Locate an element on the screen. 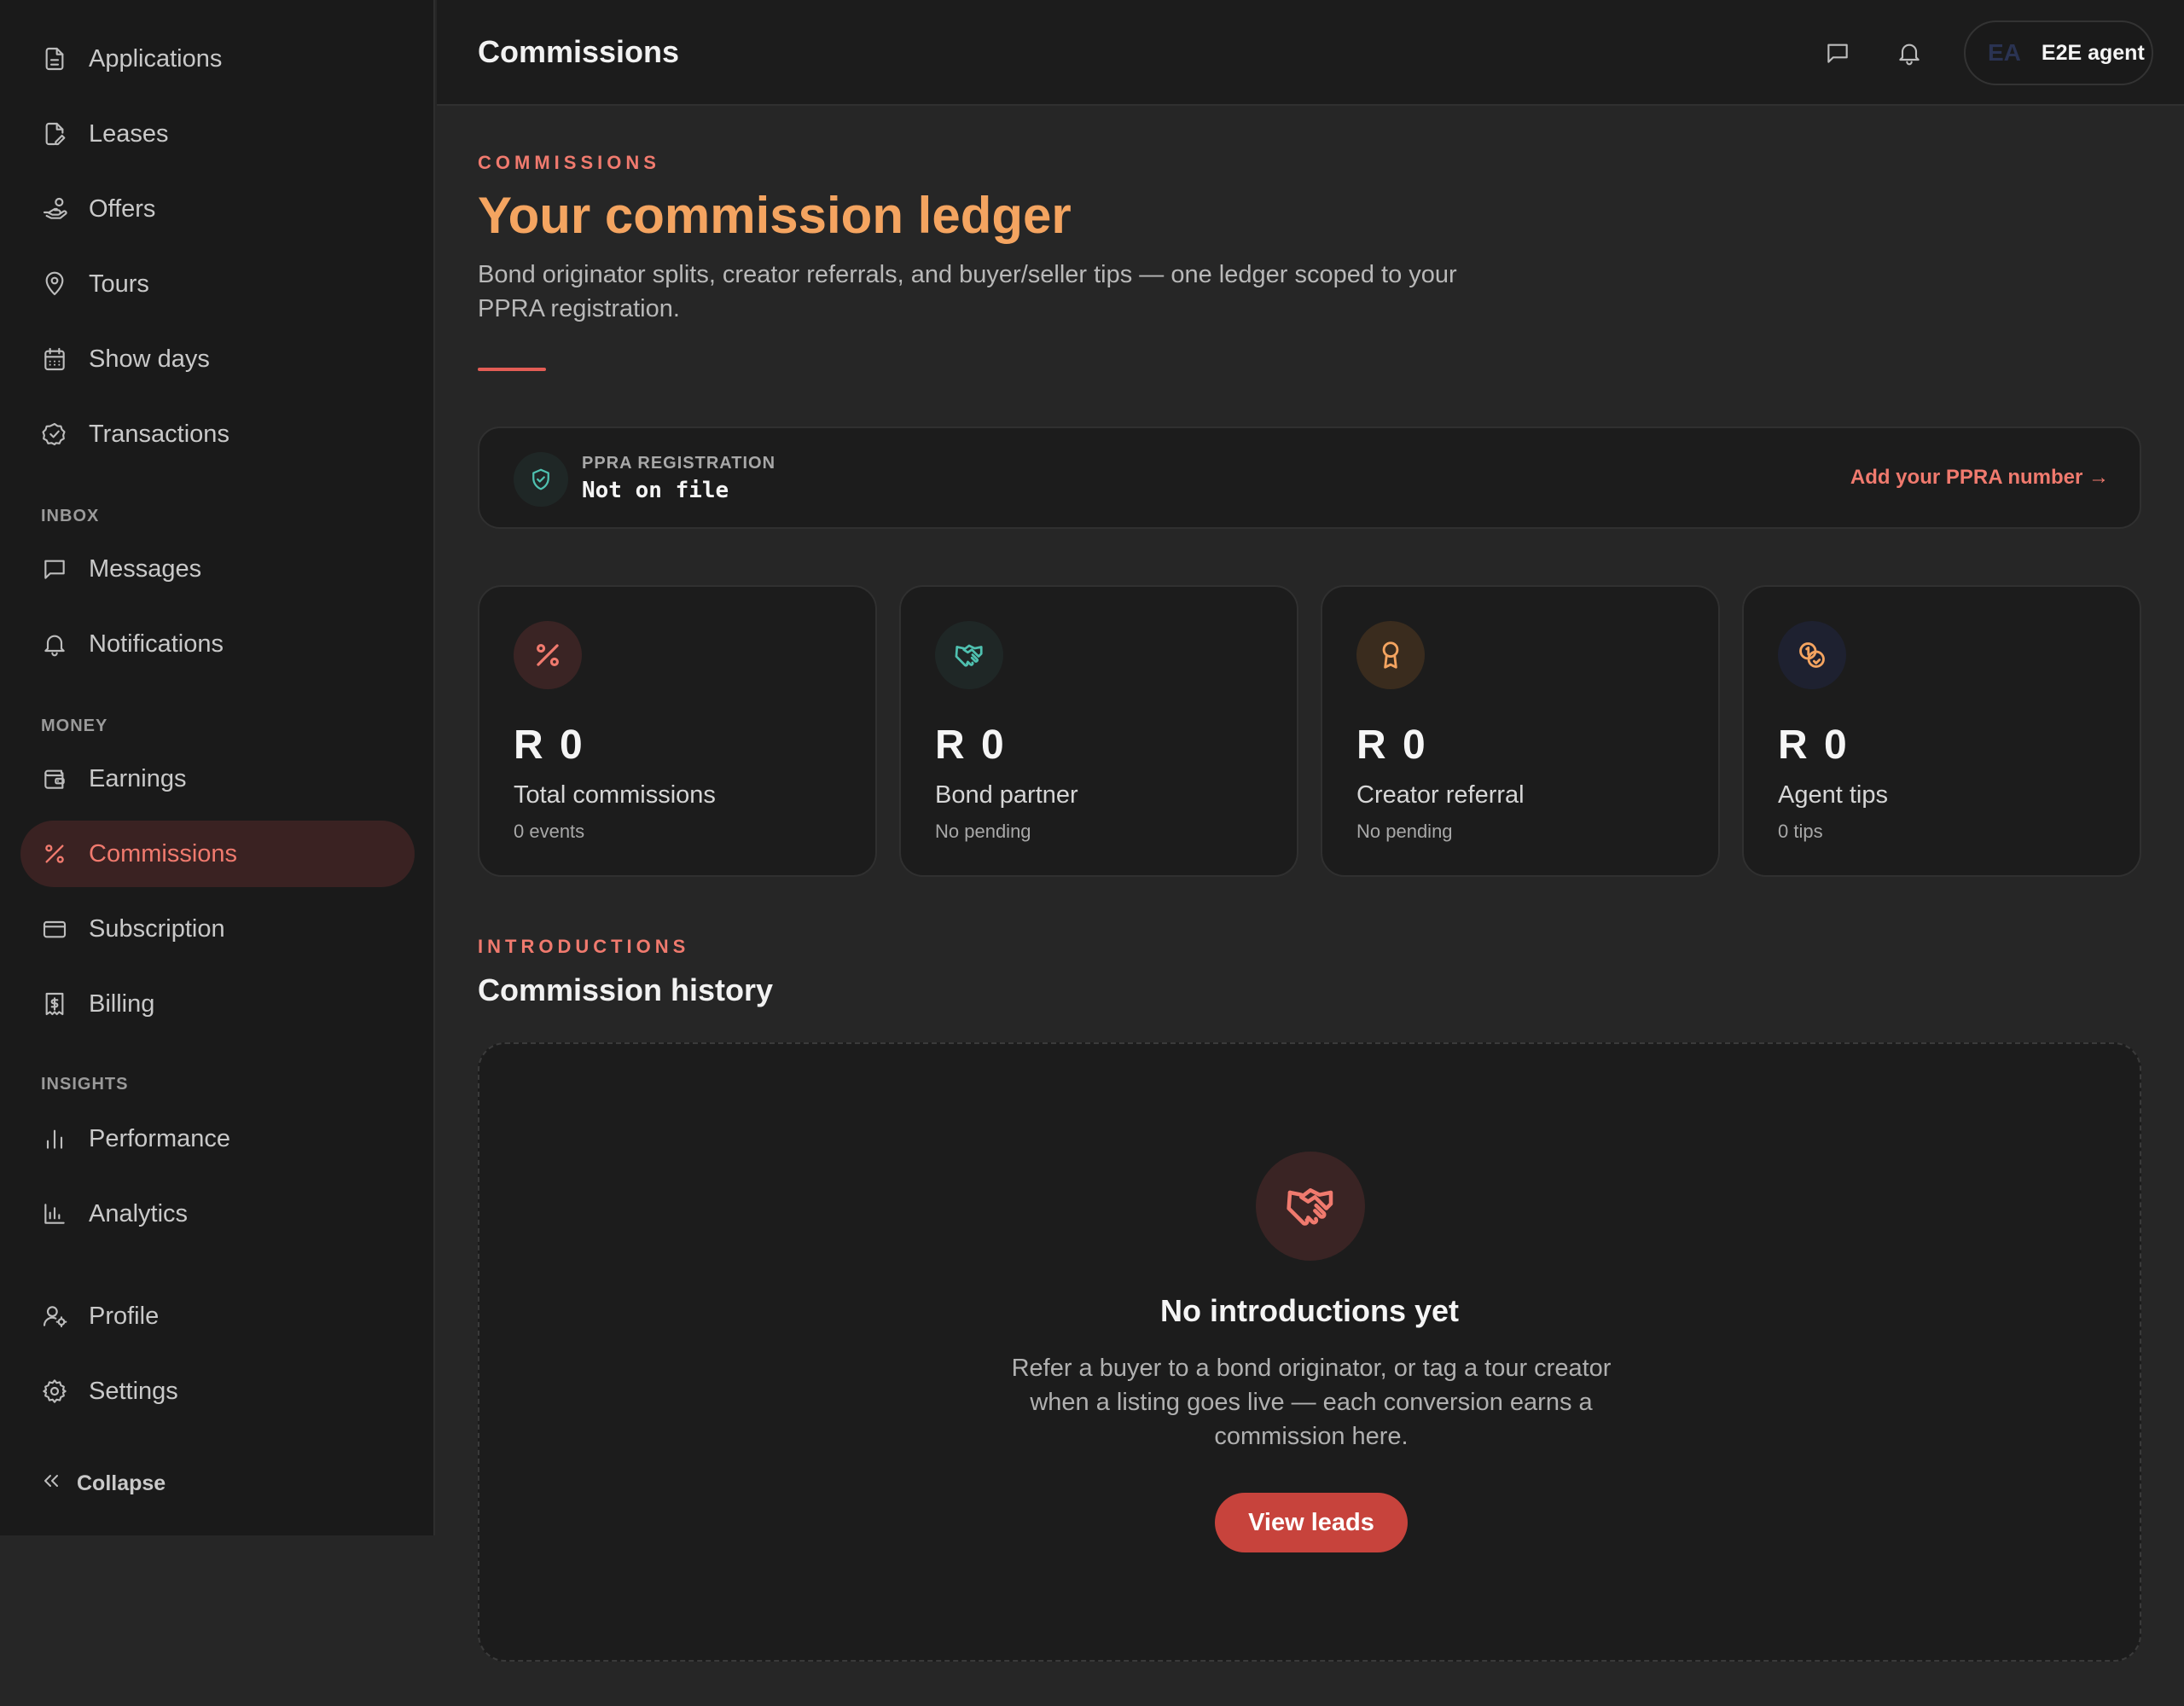 The width and height of the screenshot is (2184, 1706). sidebar-item-earnings: Earnings is located at coordinates (217, 779).